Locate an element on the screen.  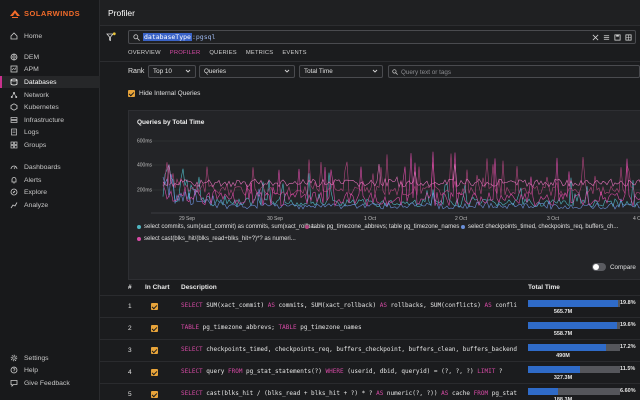
gear-icon is located at coordinates (14, 358).